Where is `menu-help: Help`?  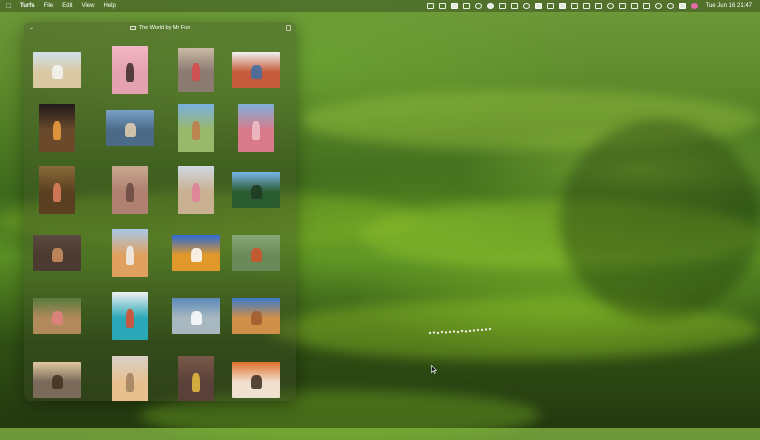 menu-help: Help is located at coordinates (109, 6).